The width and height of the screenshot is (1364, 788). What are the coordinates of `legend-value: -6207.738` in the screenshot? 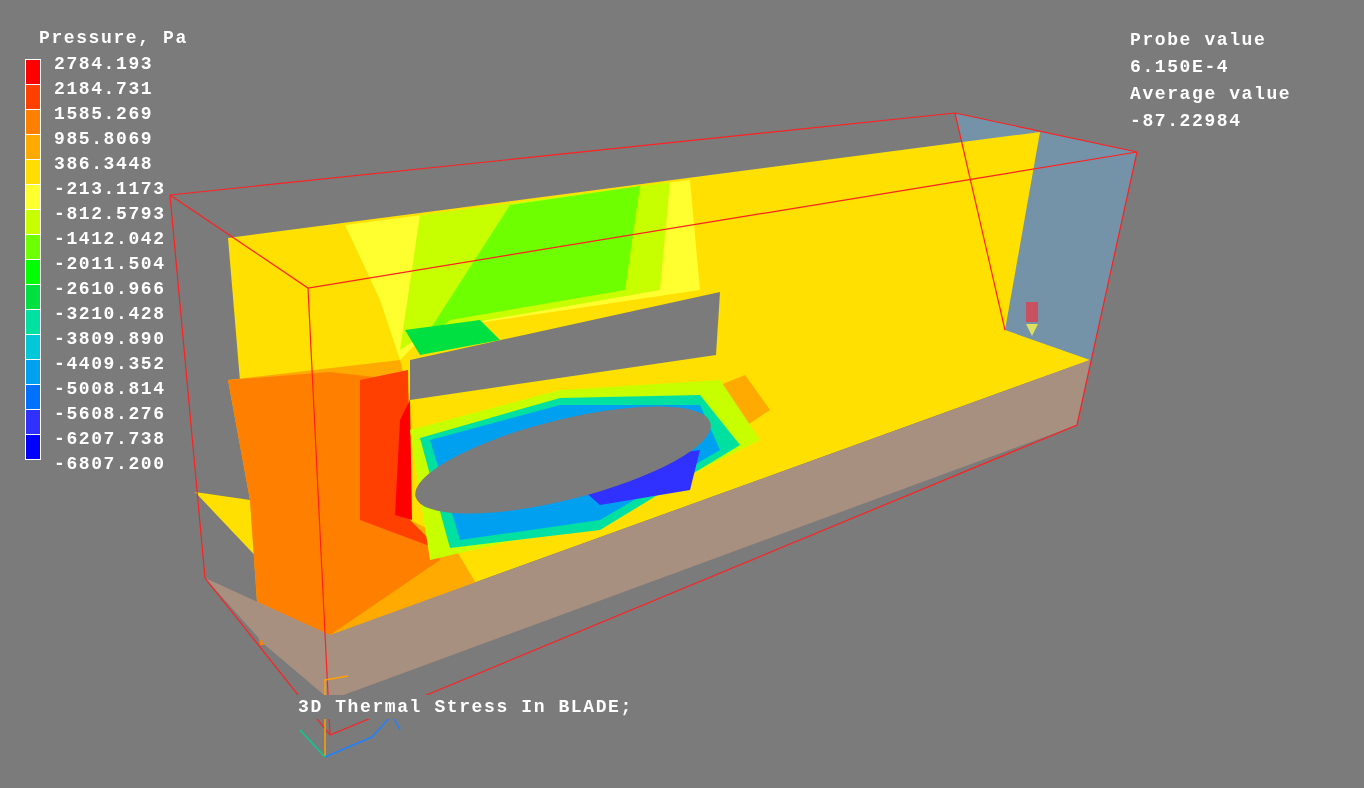 It's located at (110, 439).